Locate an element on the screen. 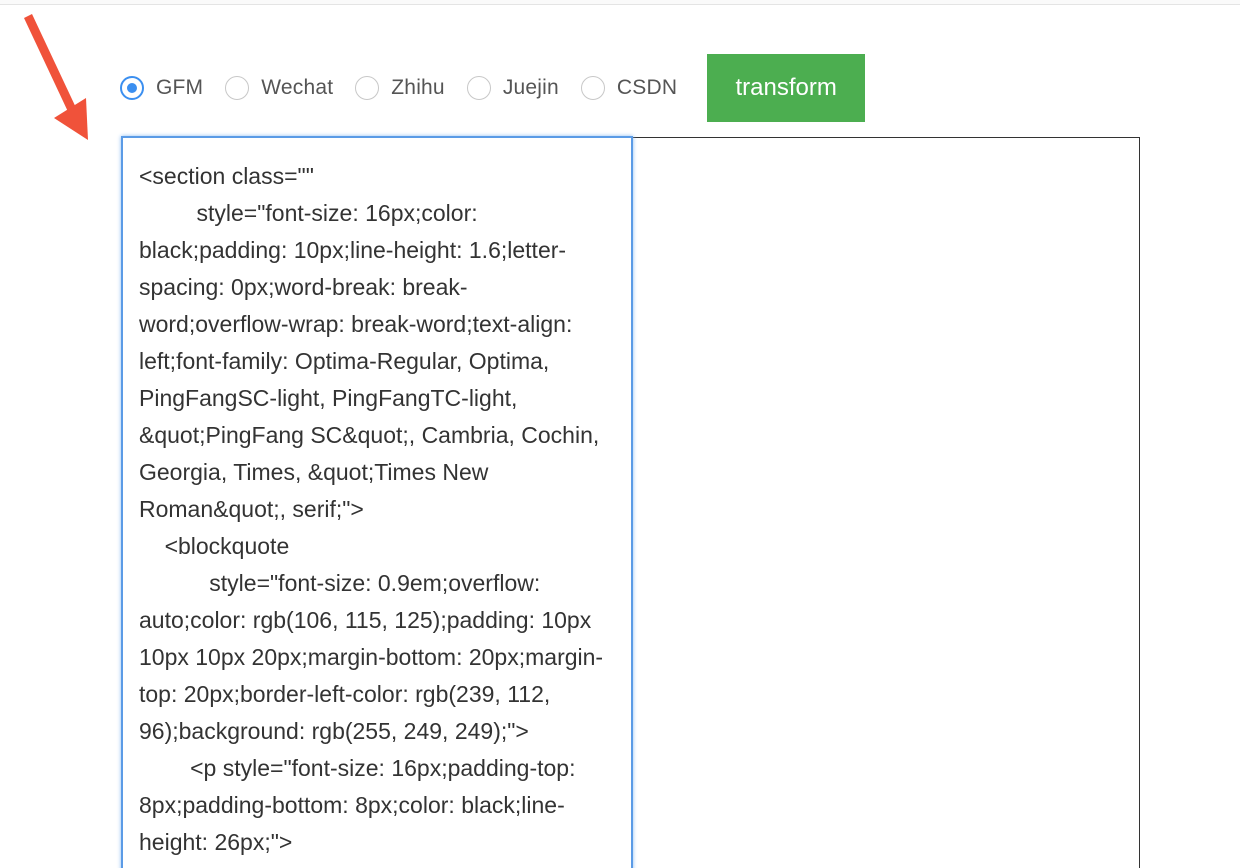  radio-option-zhihu: Zhihu is located at coordinates (400, 88).